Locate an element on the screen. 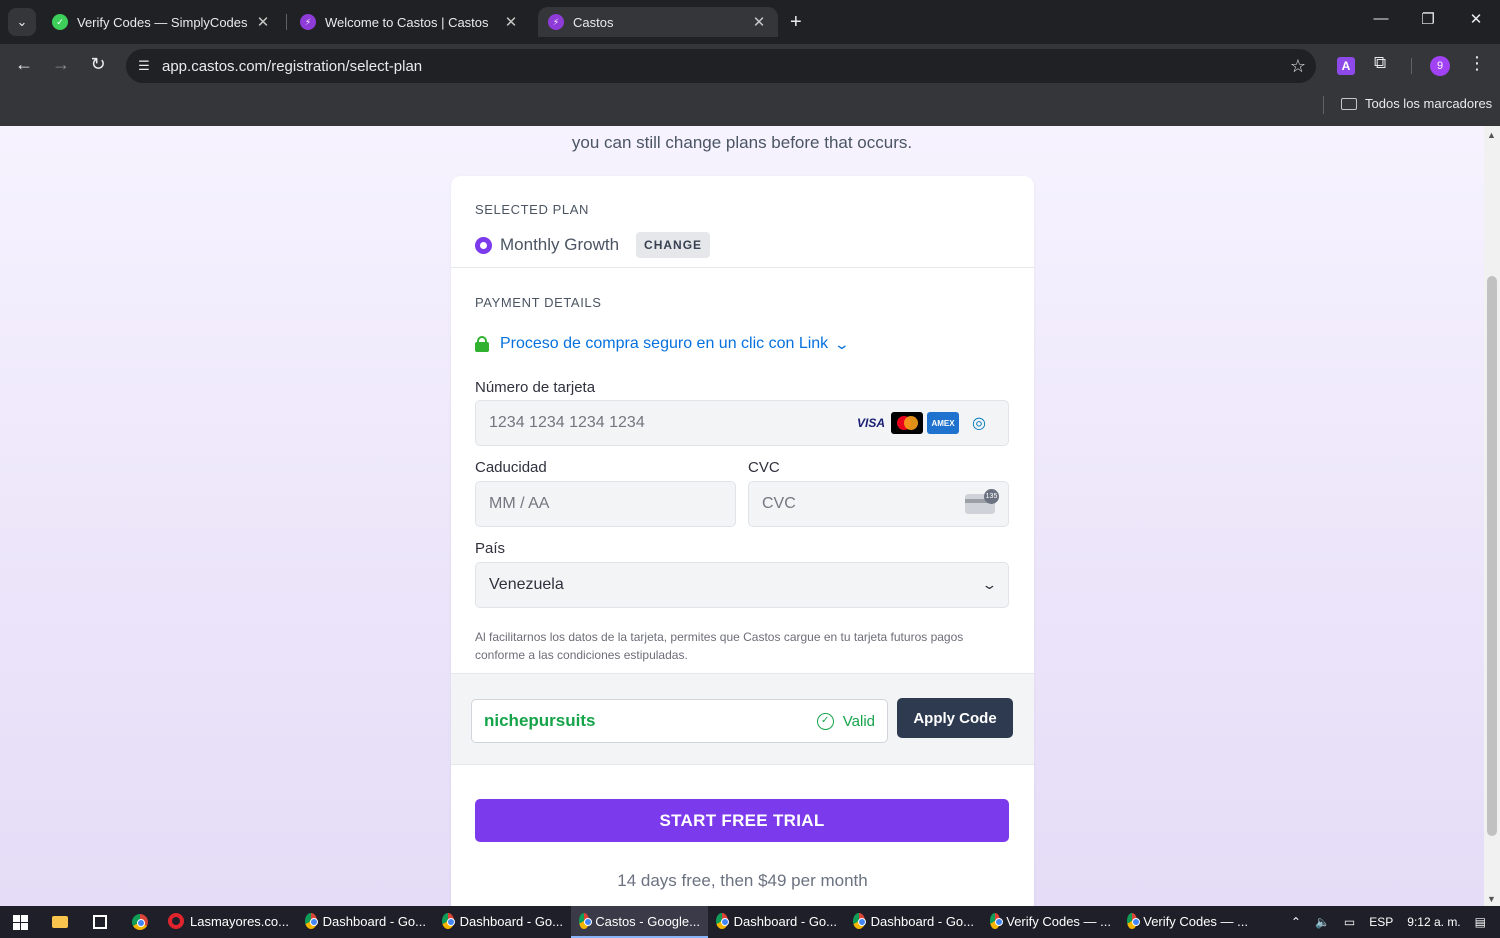  toolbar-divider is located at coordinates (1411, 66).